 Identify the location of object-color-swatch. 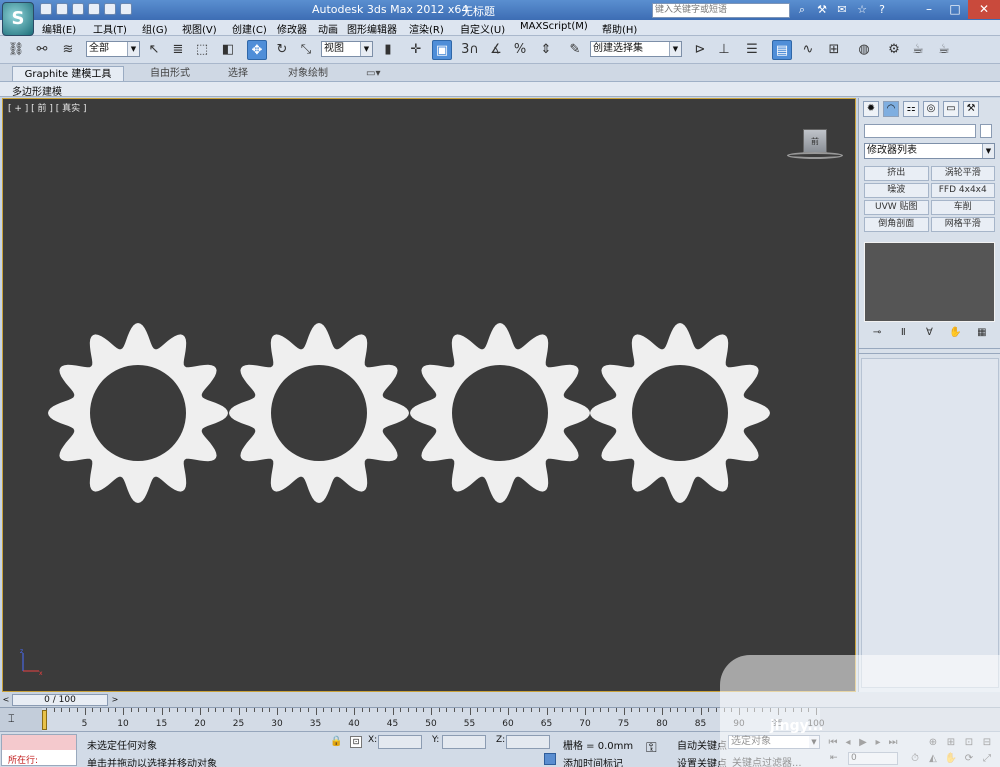
(986, 131).